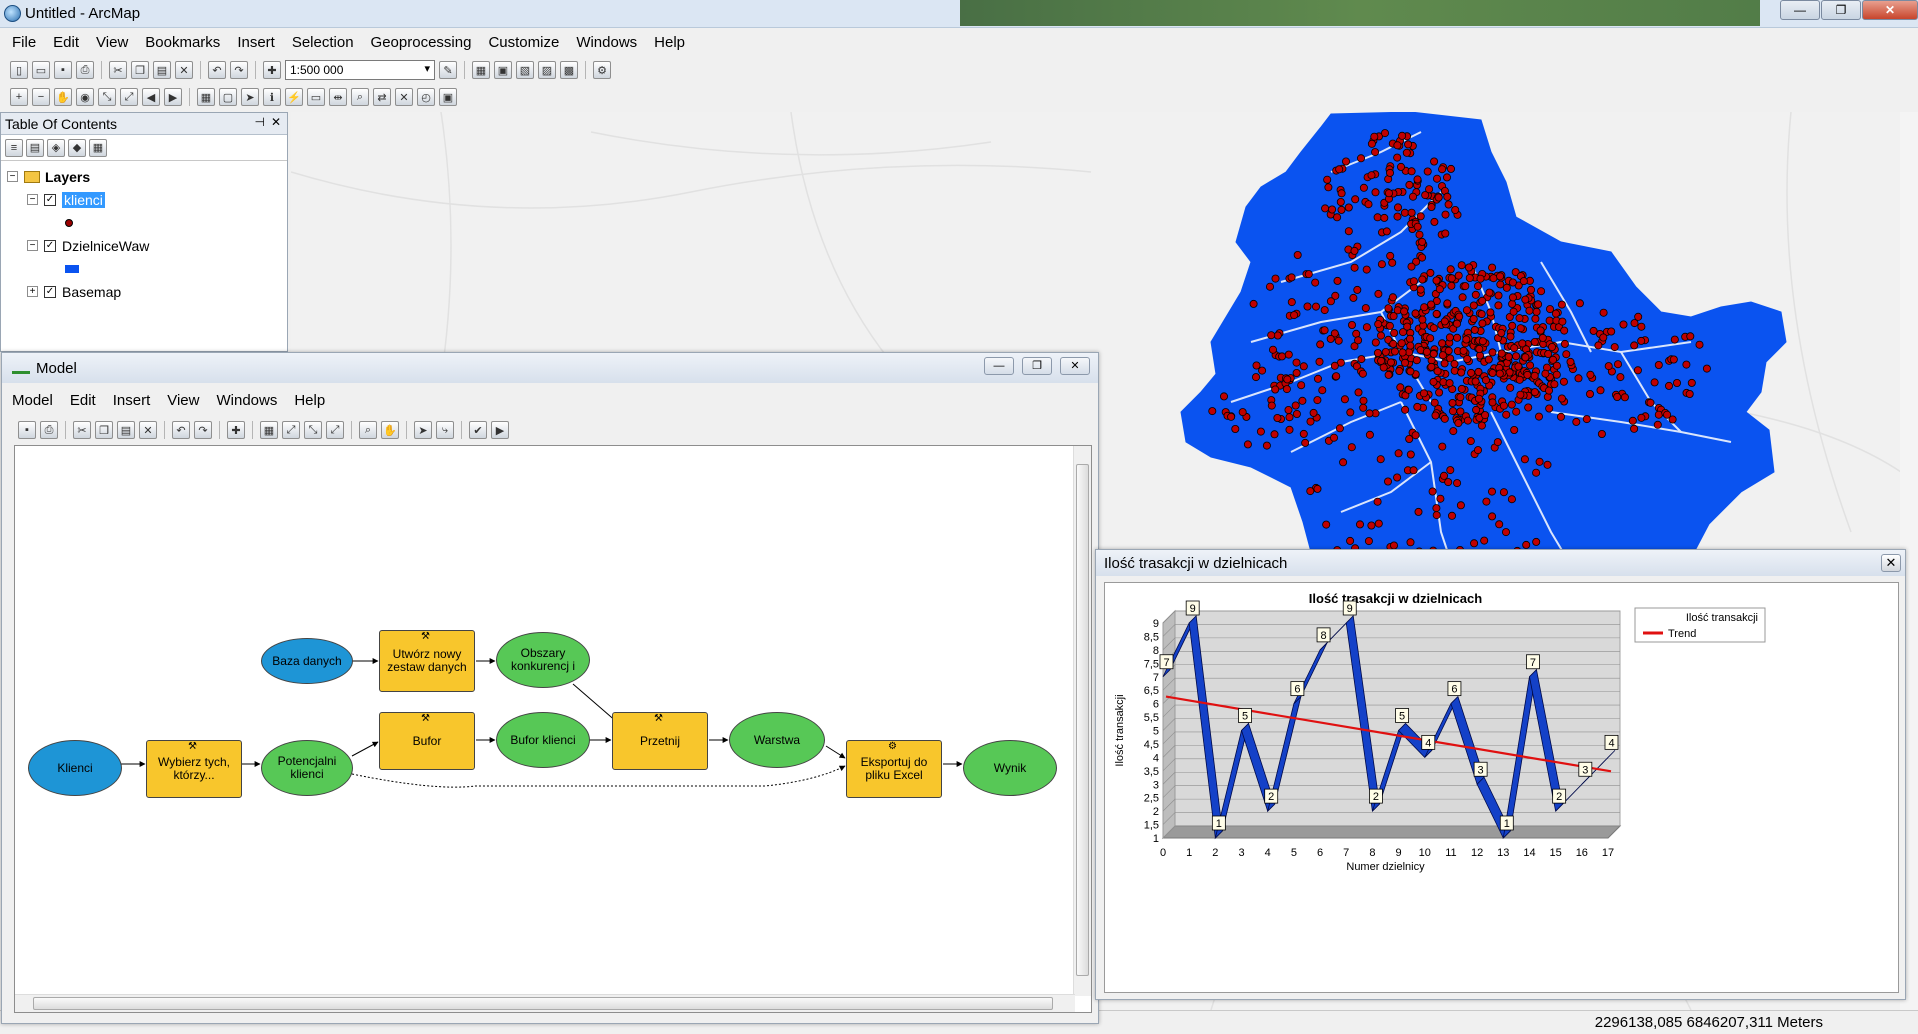 This screenshot has width=1918, height=1034. Describe the element at coordinates (894, 769) in the screenshot. I see `node-eksportuj: ⚙ Eksportuj do pliku Excel` at that location.